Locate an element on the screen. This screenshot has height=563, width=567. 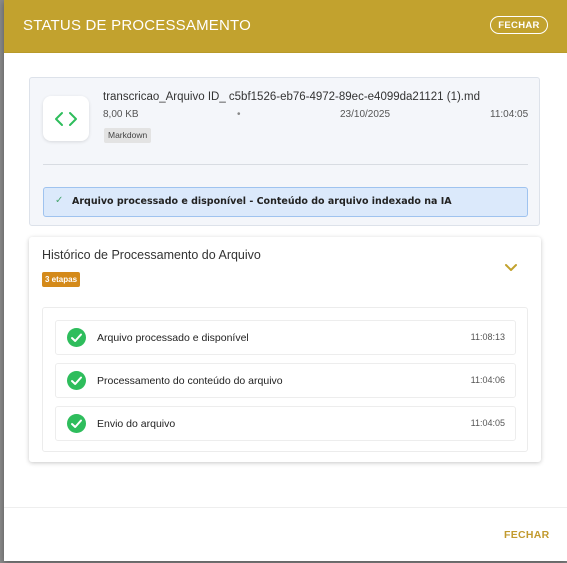
chevron-down-icon is located at coordinates (511, 267).